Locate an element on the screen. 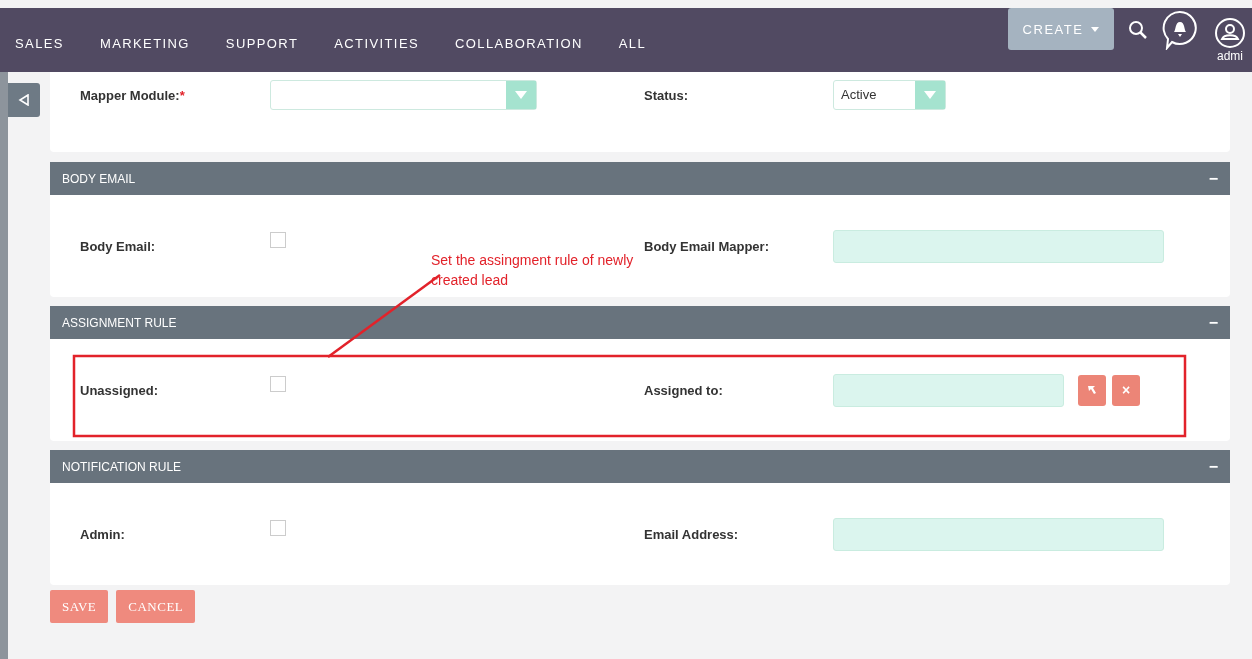  nav-menu-item: MARKETING is located at coordinates (144, 43).